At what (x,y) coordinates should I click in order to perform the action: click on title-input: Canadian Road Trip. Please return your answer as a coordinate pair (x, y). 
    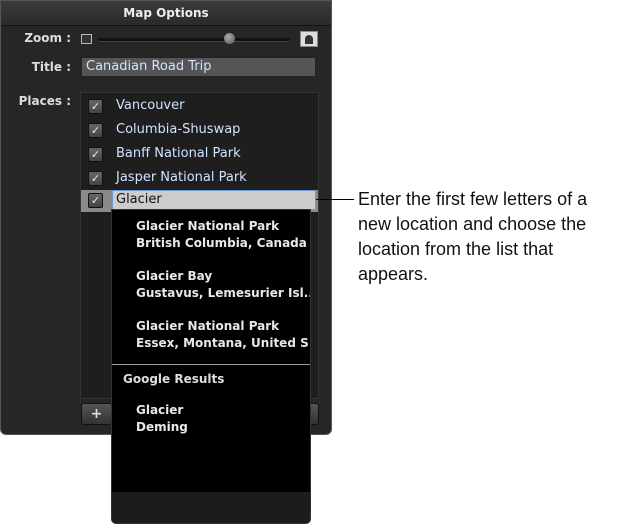
    Looking at the image, I should click on (198, 67).